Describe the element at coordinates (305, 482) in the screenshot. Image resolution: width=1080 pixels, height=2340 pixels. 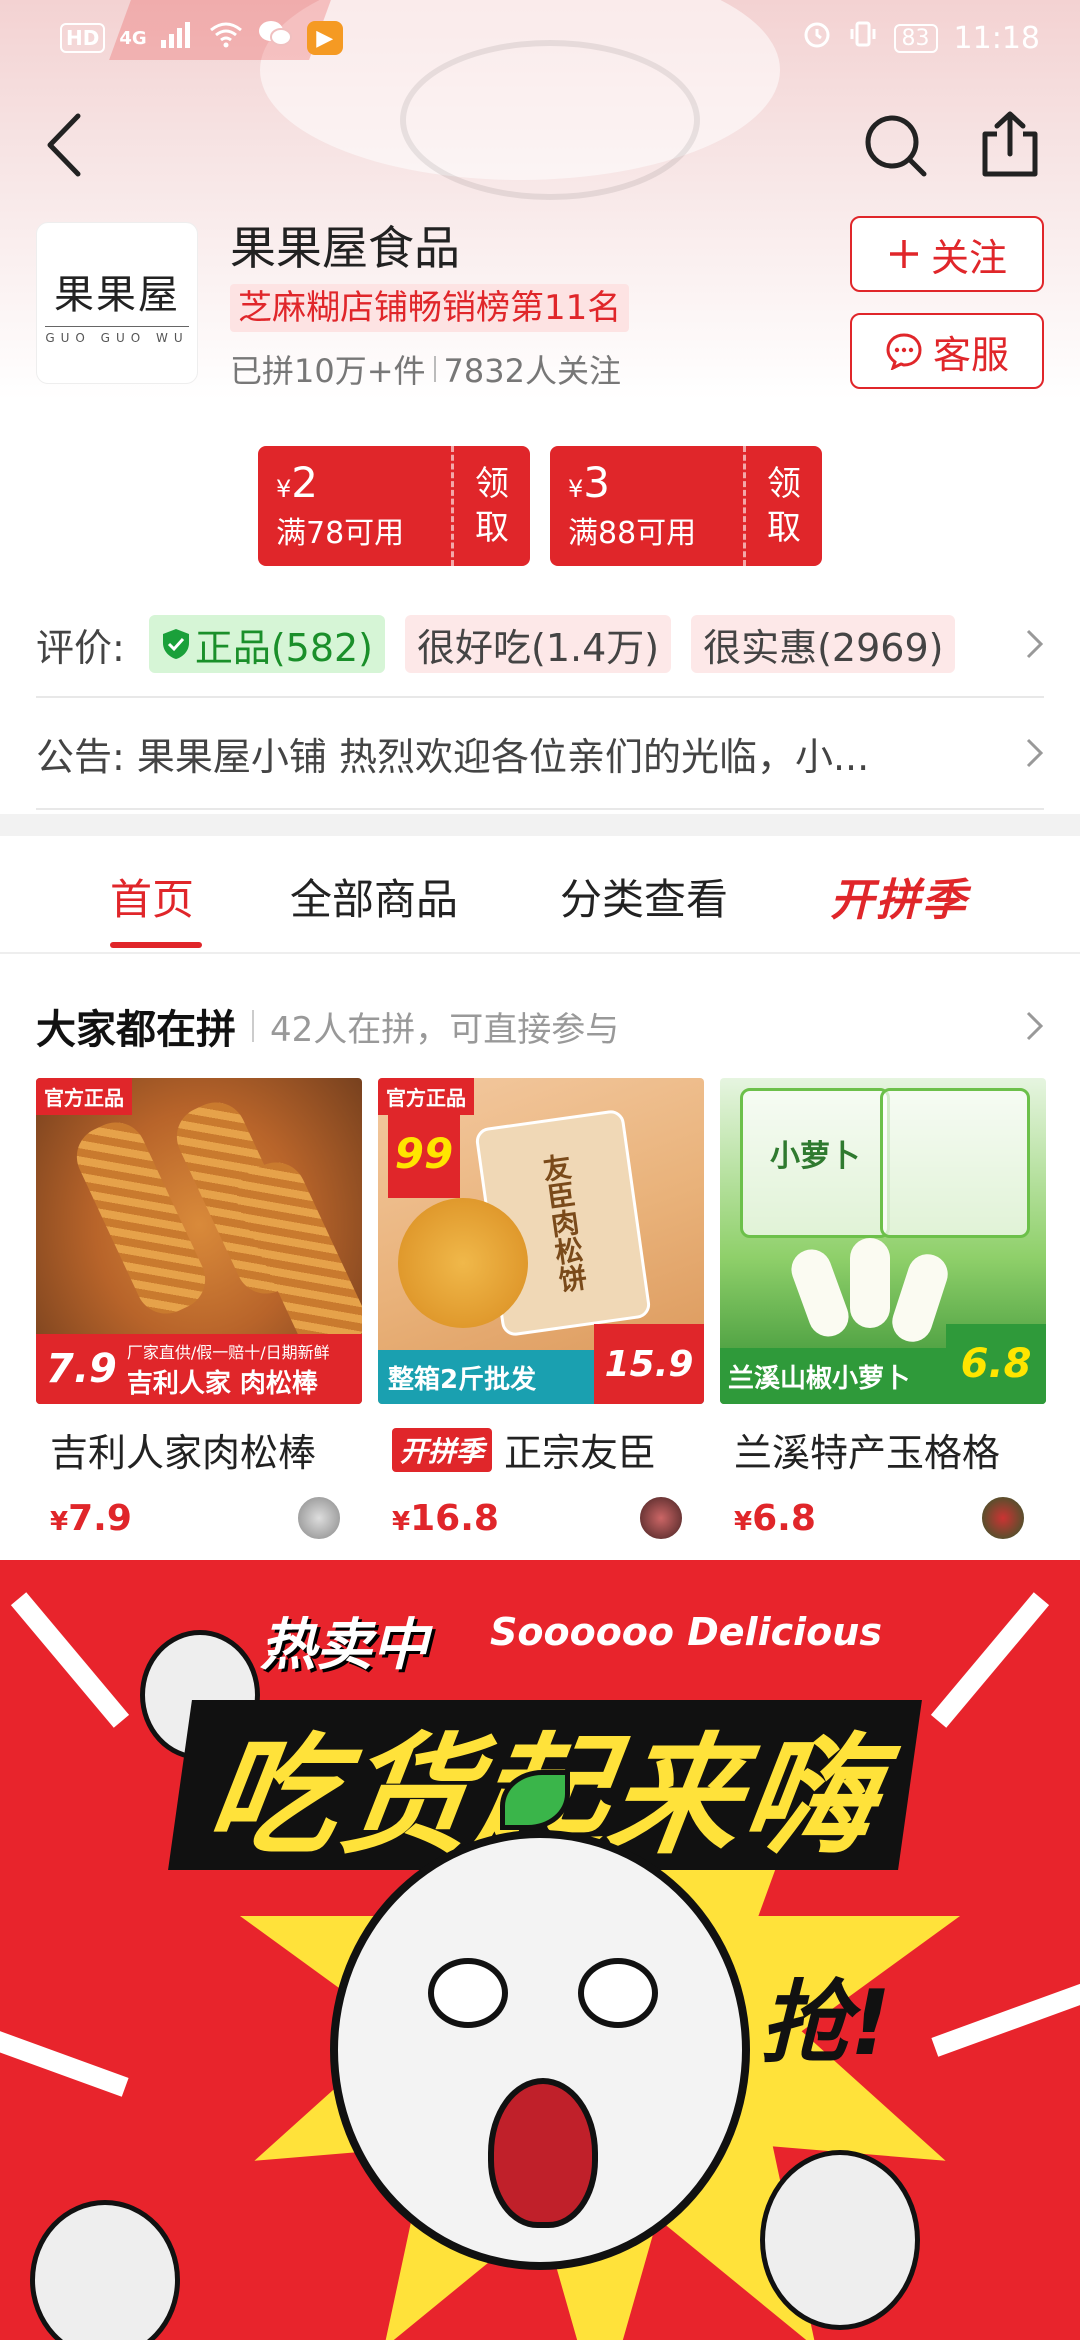
I see `coupon-amount: 2` at that location.